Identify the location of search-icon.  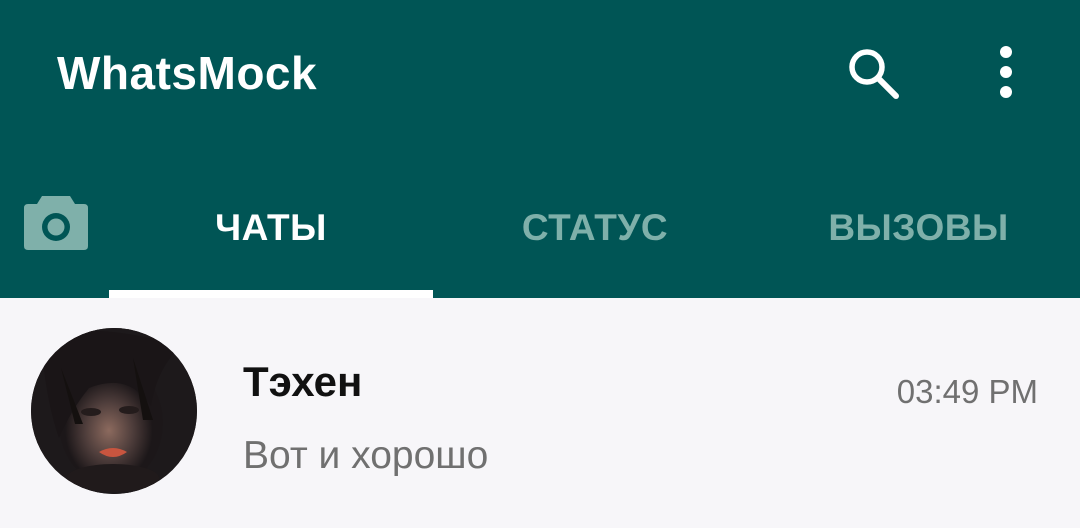
(874, 74).